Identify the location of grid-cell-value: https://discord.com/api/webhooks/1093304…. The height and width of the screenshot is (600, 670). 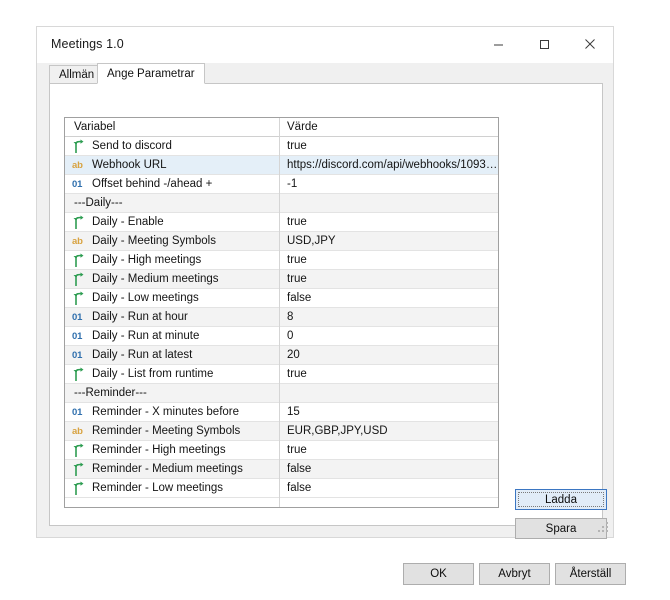
(389, 165).